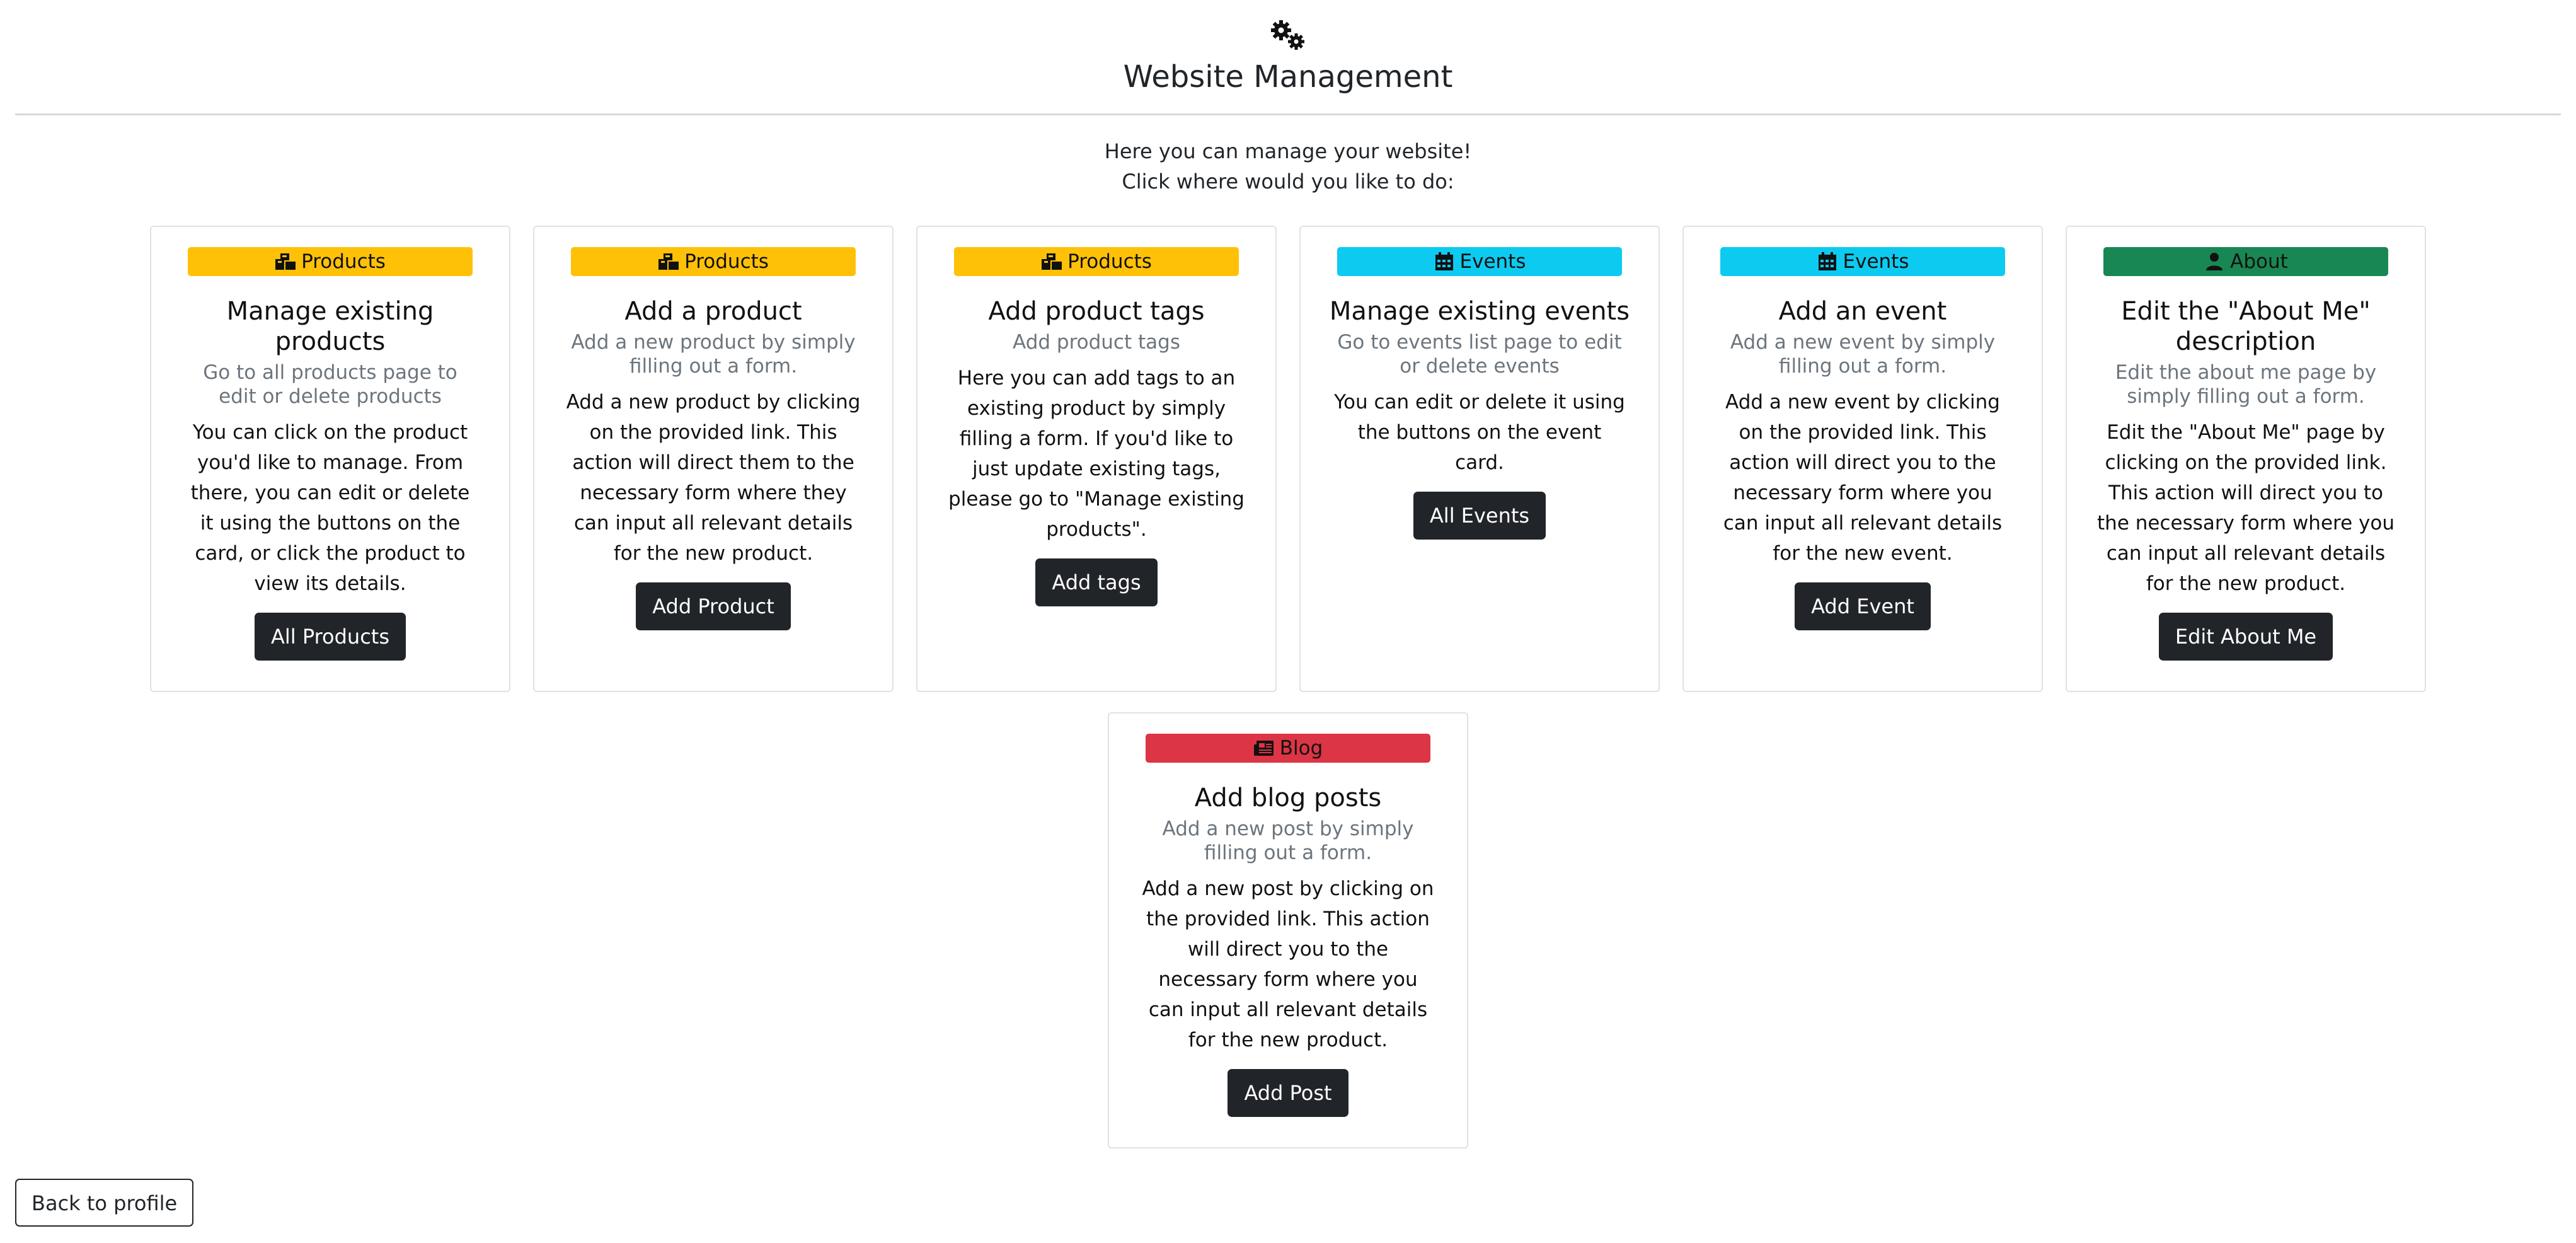  What do you see at coordinates (1263, 748) in the screenshot?
I see `newspaper-icon` at bounding box center [1263, 748].